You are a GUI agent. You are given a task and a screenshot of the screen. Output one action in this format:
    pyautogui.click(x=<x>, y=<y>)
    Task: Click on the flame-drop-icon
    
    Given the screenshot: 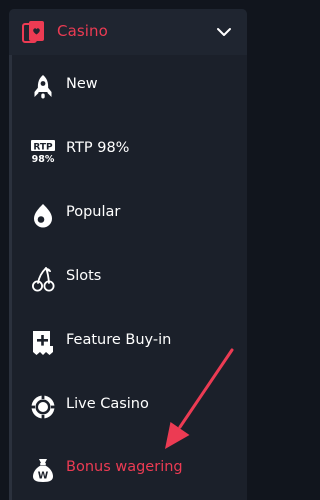 What is the action you would take?
    pyautogui.click(x=43, y=216)
    